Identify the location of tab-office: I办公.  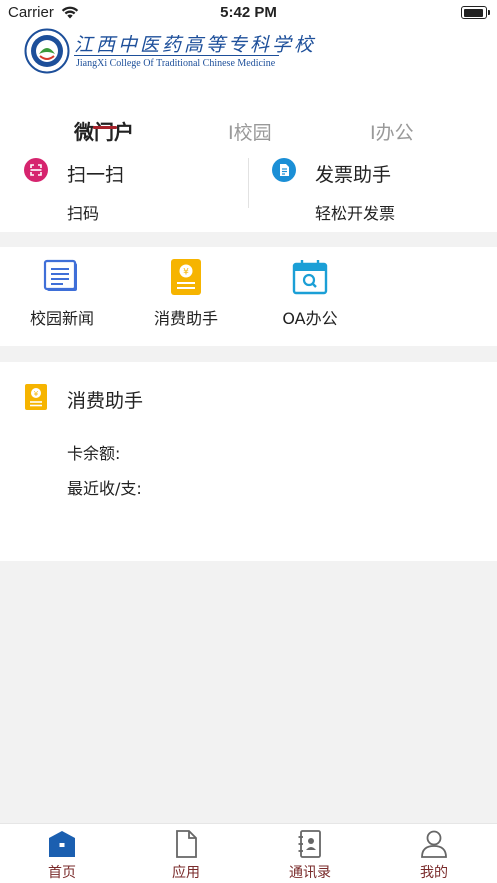
(392, 131).